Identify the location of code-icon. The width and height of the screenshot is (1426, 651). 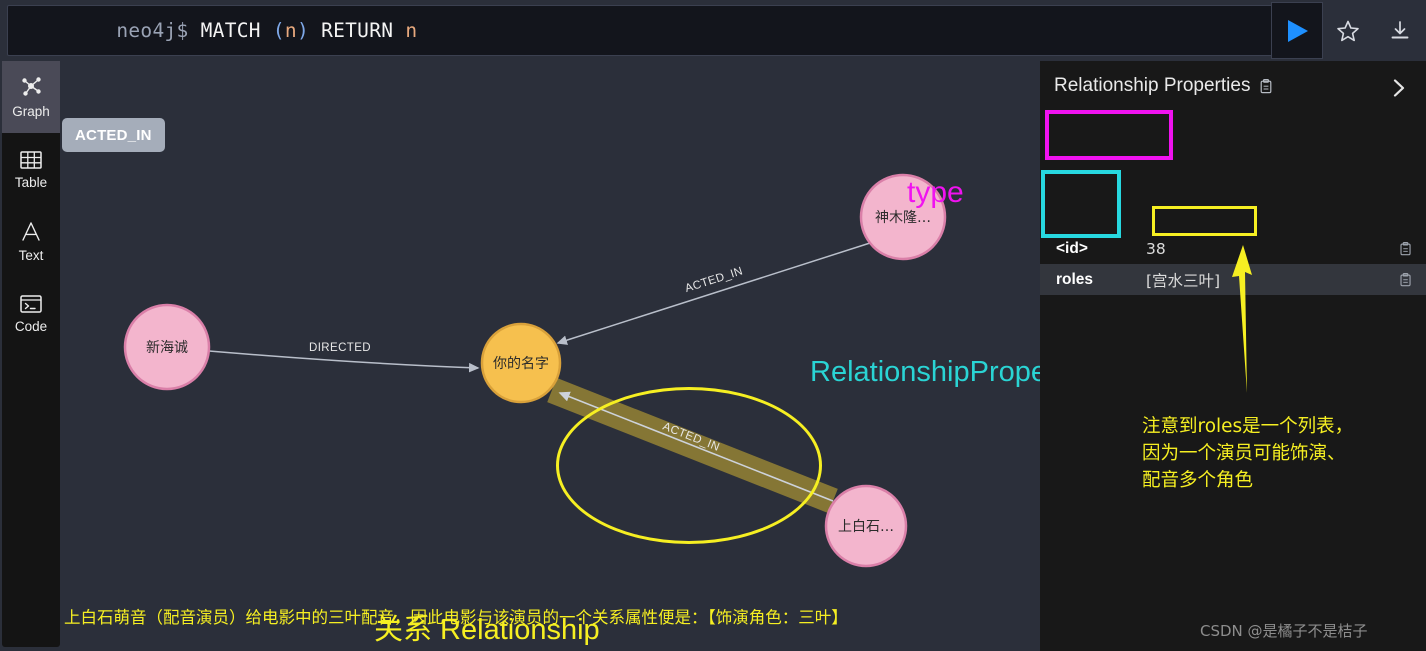
(31, 304).